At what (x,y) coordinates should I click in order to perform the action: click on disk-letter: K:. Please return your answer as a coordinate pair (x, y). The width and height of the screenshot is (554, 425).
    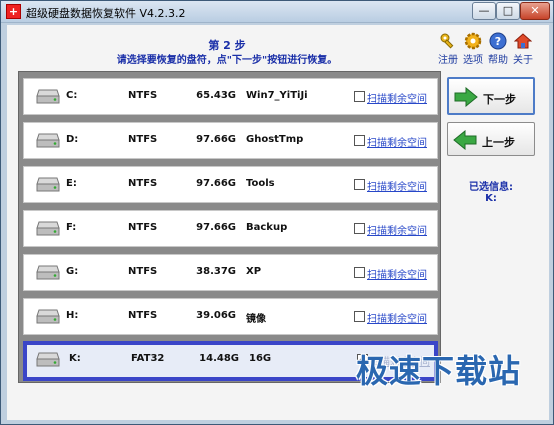
    Looking at the image, I should click on (75, 358).